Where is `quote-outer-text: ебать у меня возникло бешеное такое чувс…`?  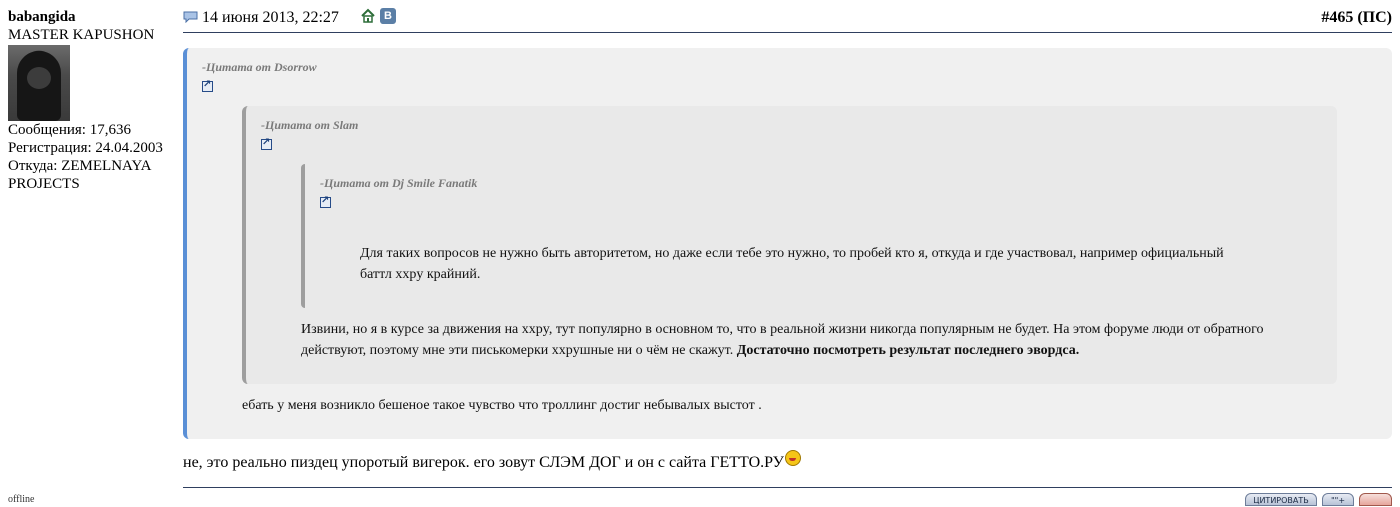 quote-outer-text: ебать у меня возникло бешеное такое чувс… is located at coordinates (502, 405).